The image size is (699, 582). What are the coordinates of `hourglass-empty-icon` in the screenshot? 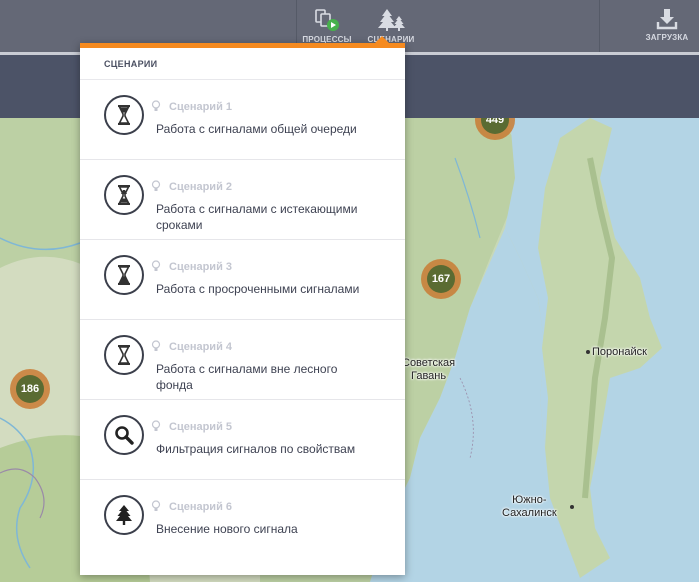 It's located at (124, 355).